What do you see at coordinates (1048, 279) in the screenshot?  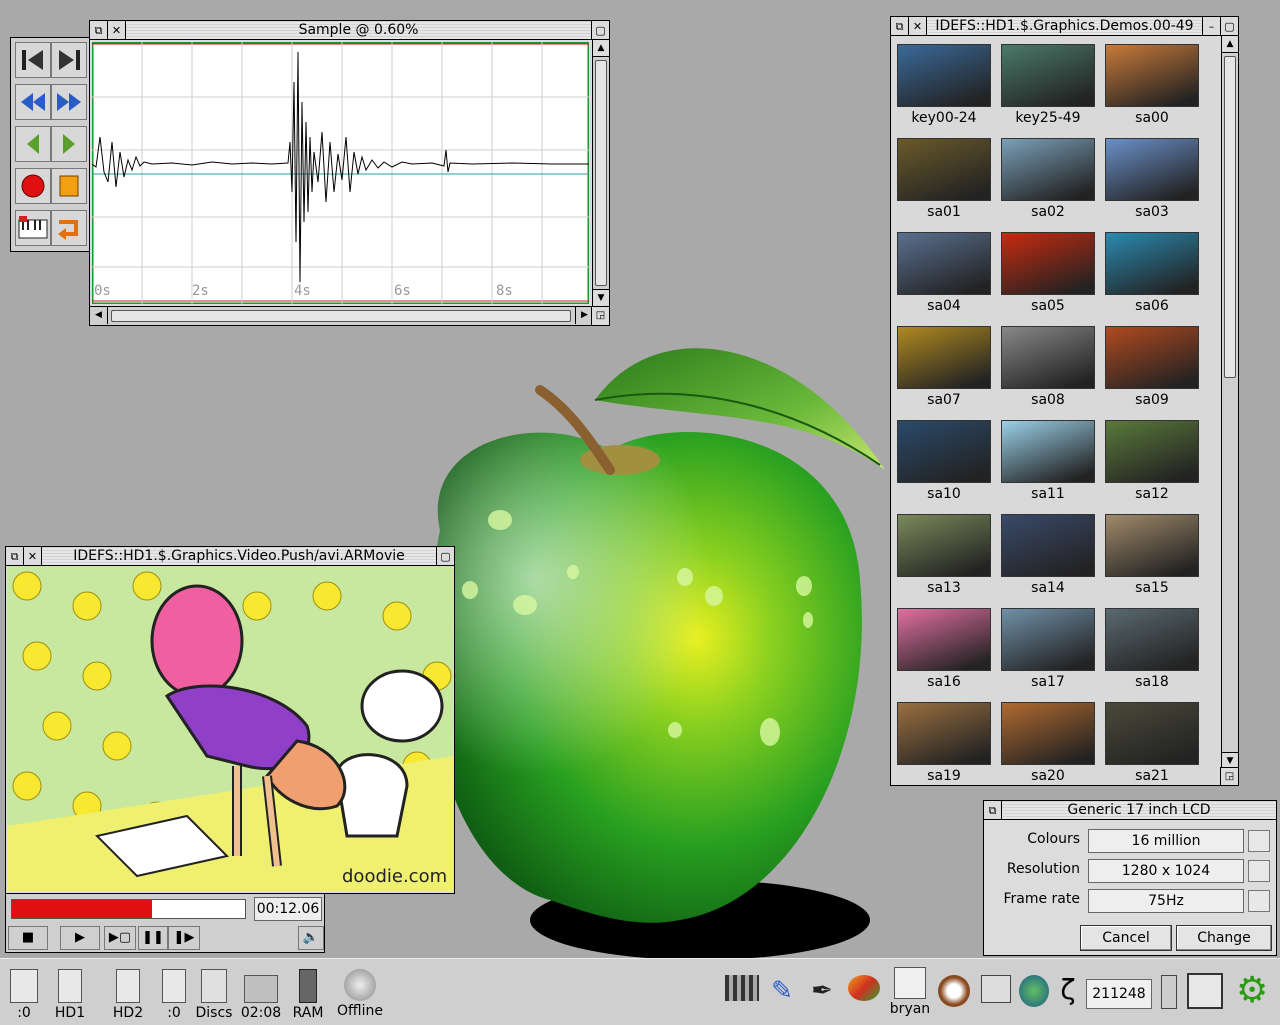 I see `file-item: sa05` at bounding box center [1048, 279].